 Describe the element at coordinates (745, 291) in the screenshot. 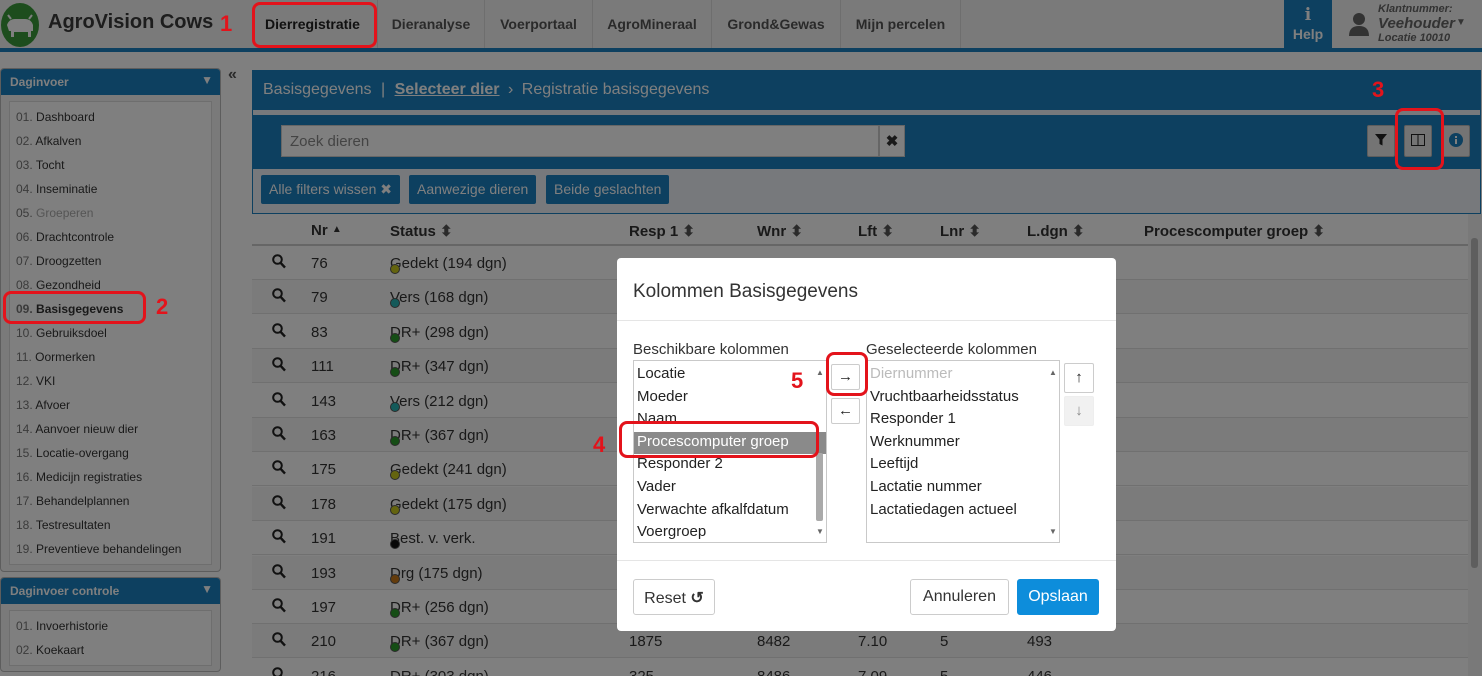

I see `modal-title: Kolommen Basisgegevens` at that location.